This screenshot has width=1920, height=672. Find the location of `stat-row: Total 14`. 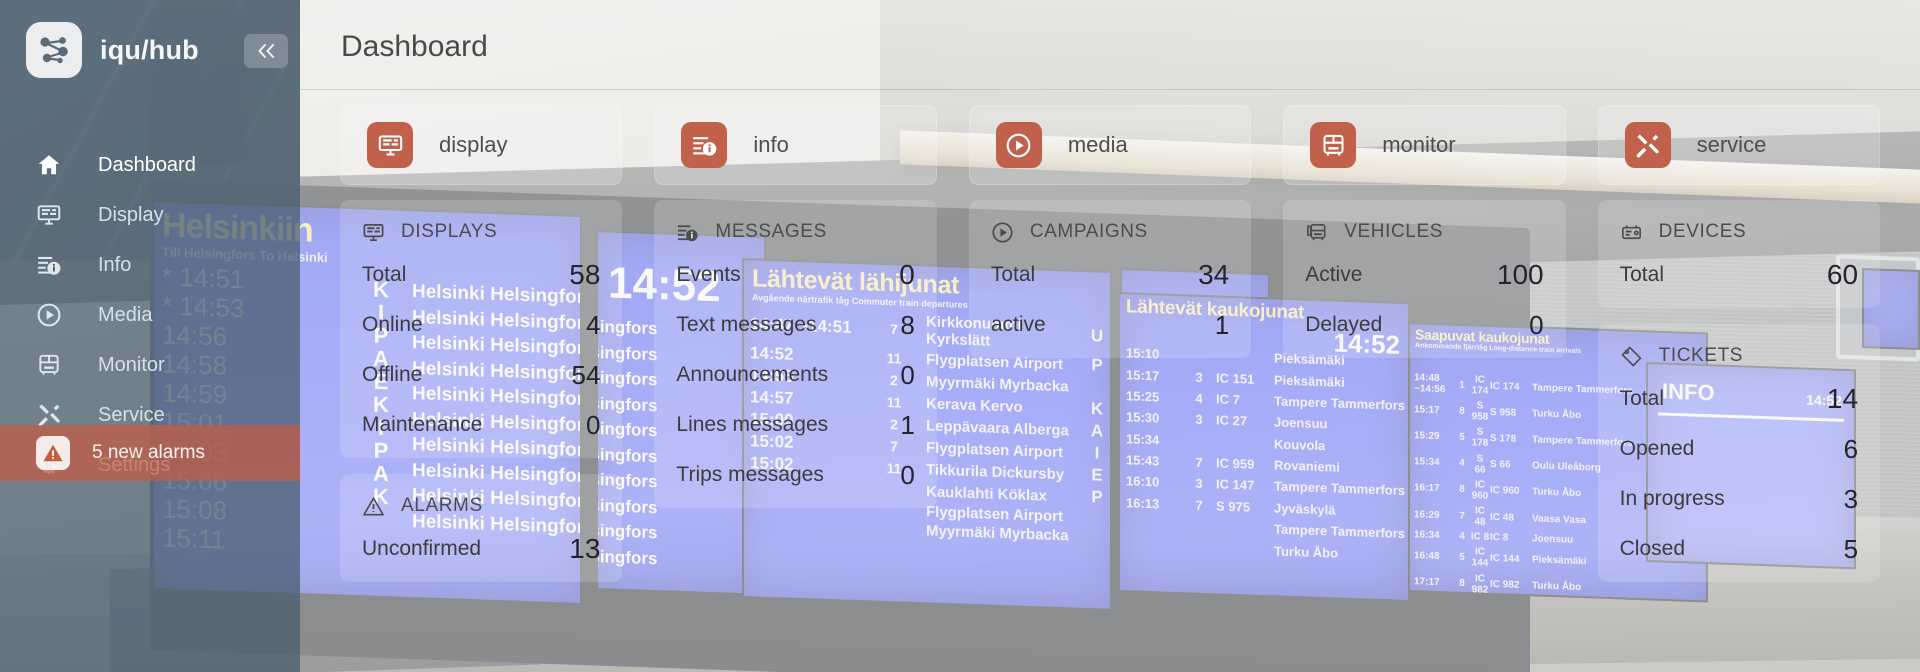

stat-row: Total 14 is located at coordinates (1739, 399).